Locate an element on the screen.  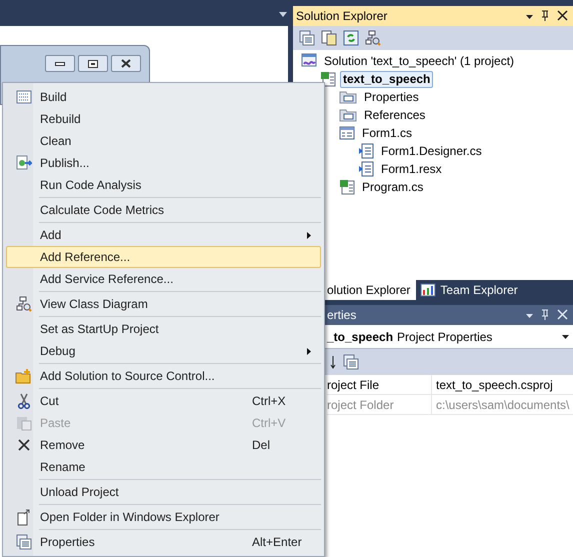
page-arrow-icon is located at coordinates (23, 517).